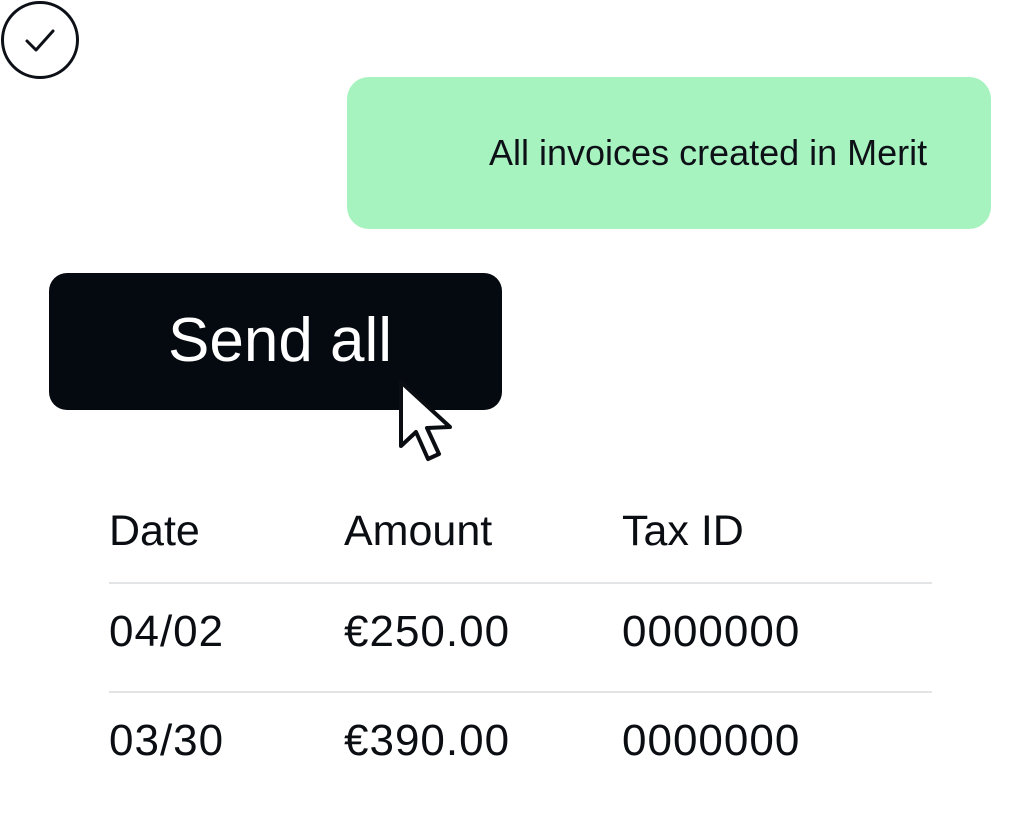 Image resolution: width=1024 pixels, height=833 pixels. Describe the element at coordinates (154, 531) in the screenshot. I see `column-header-date: Date` at that location.